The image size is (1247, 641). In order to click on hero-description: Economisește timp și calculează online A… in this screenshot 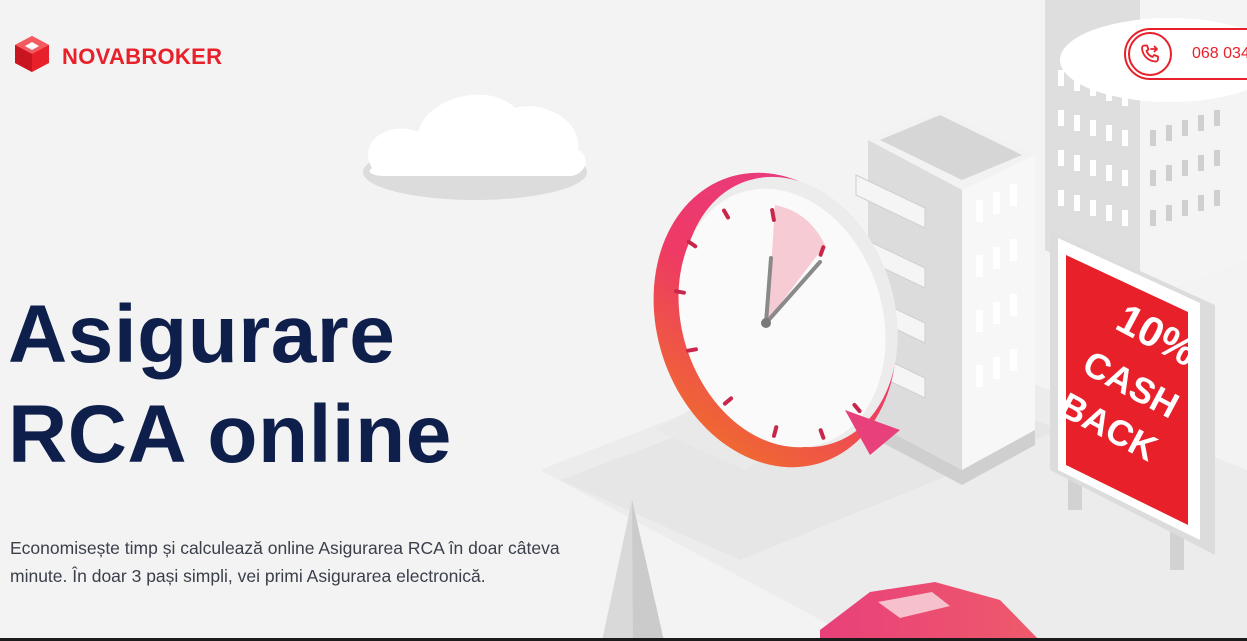, I will do `click(285, 562)`.